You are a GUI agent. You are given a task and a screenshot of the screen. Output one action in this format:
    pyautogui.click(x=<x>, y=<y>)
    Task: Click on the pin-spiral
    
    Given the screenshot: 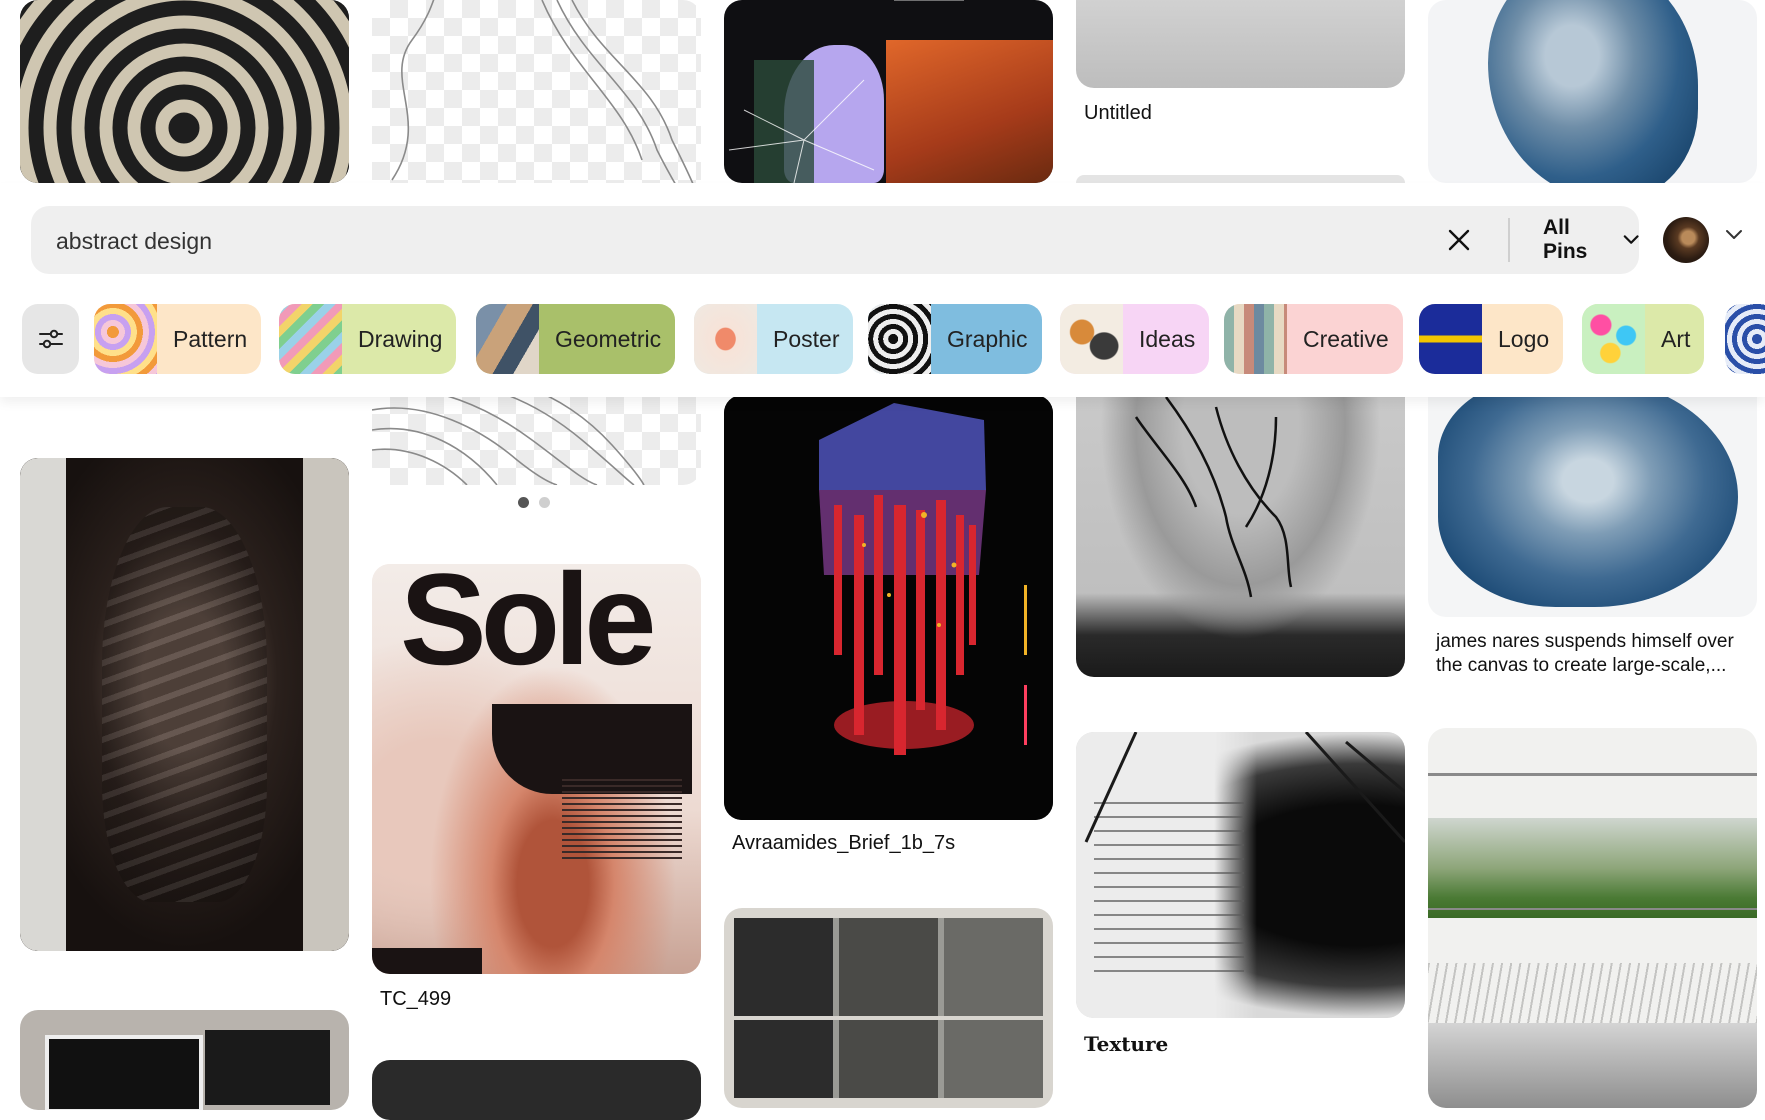 What is the action you would take?
    pyautogui.click(x=184, y=91)
    